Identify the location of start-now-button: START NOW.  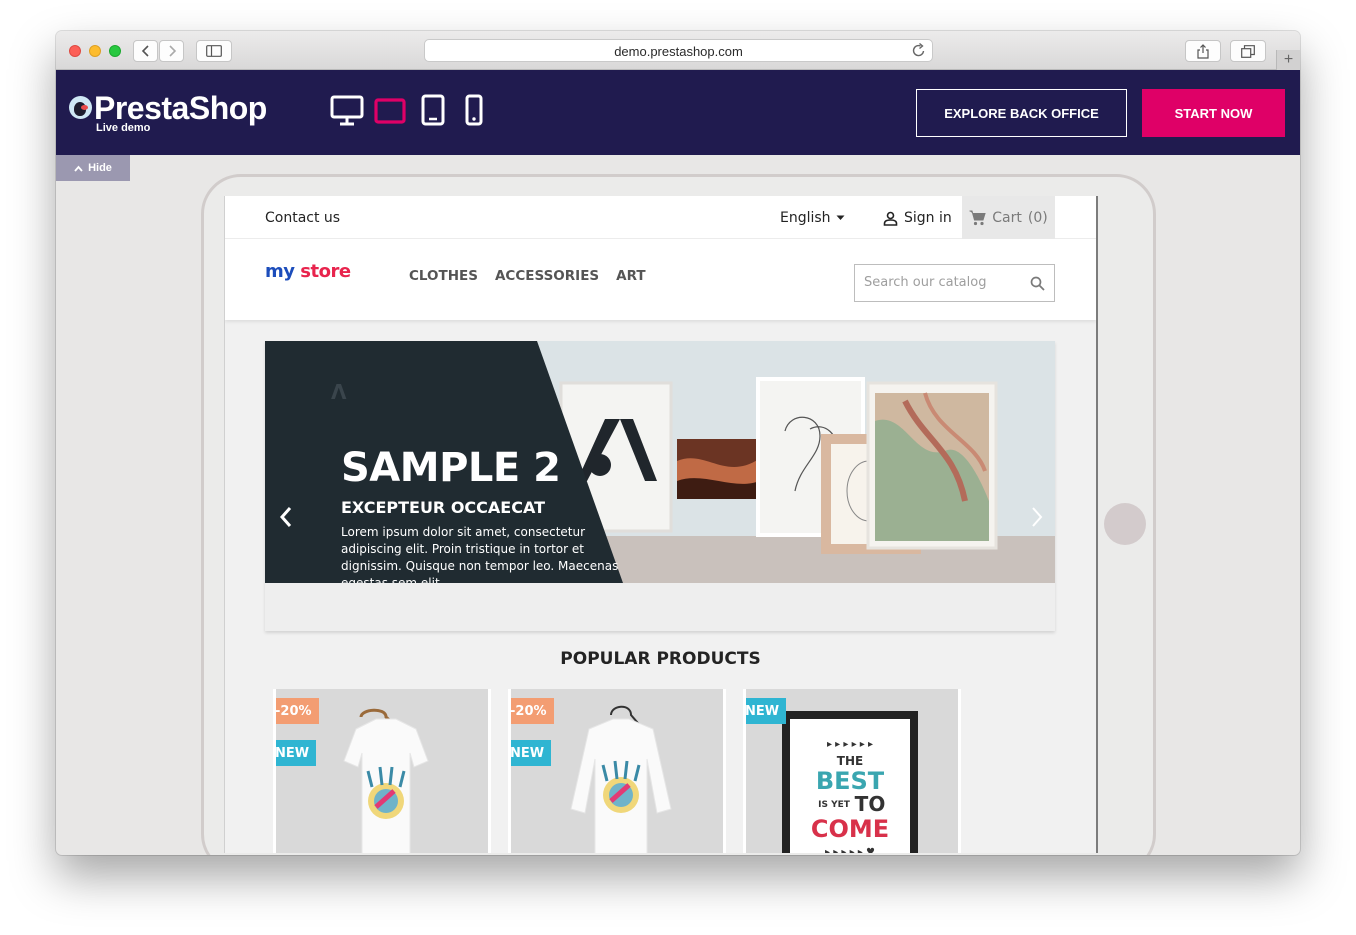
(1213, 113).